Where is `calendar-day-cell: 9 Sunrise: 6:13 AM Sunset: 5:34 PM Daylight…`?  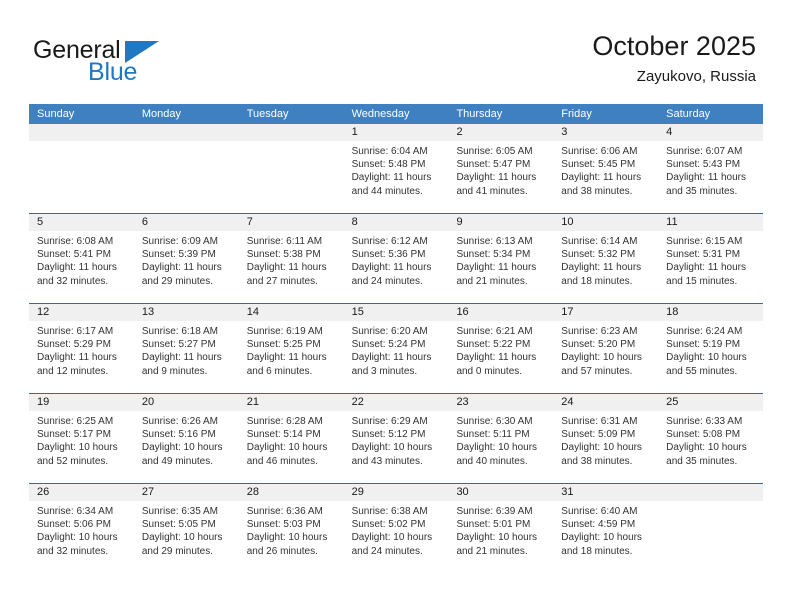
calendar-day-cell: 9 Sunrise: 6:13 AM Sunset: 5:34 PM Daylight… is located at coordinates (501, 258).